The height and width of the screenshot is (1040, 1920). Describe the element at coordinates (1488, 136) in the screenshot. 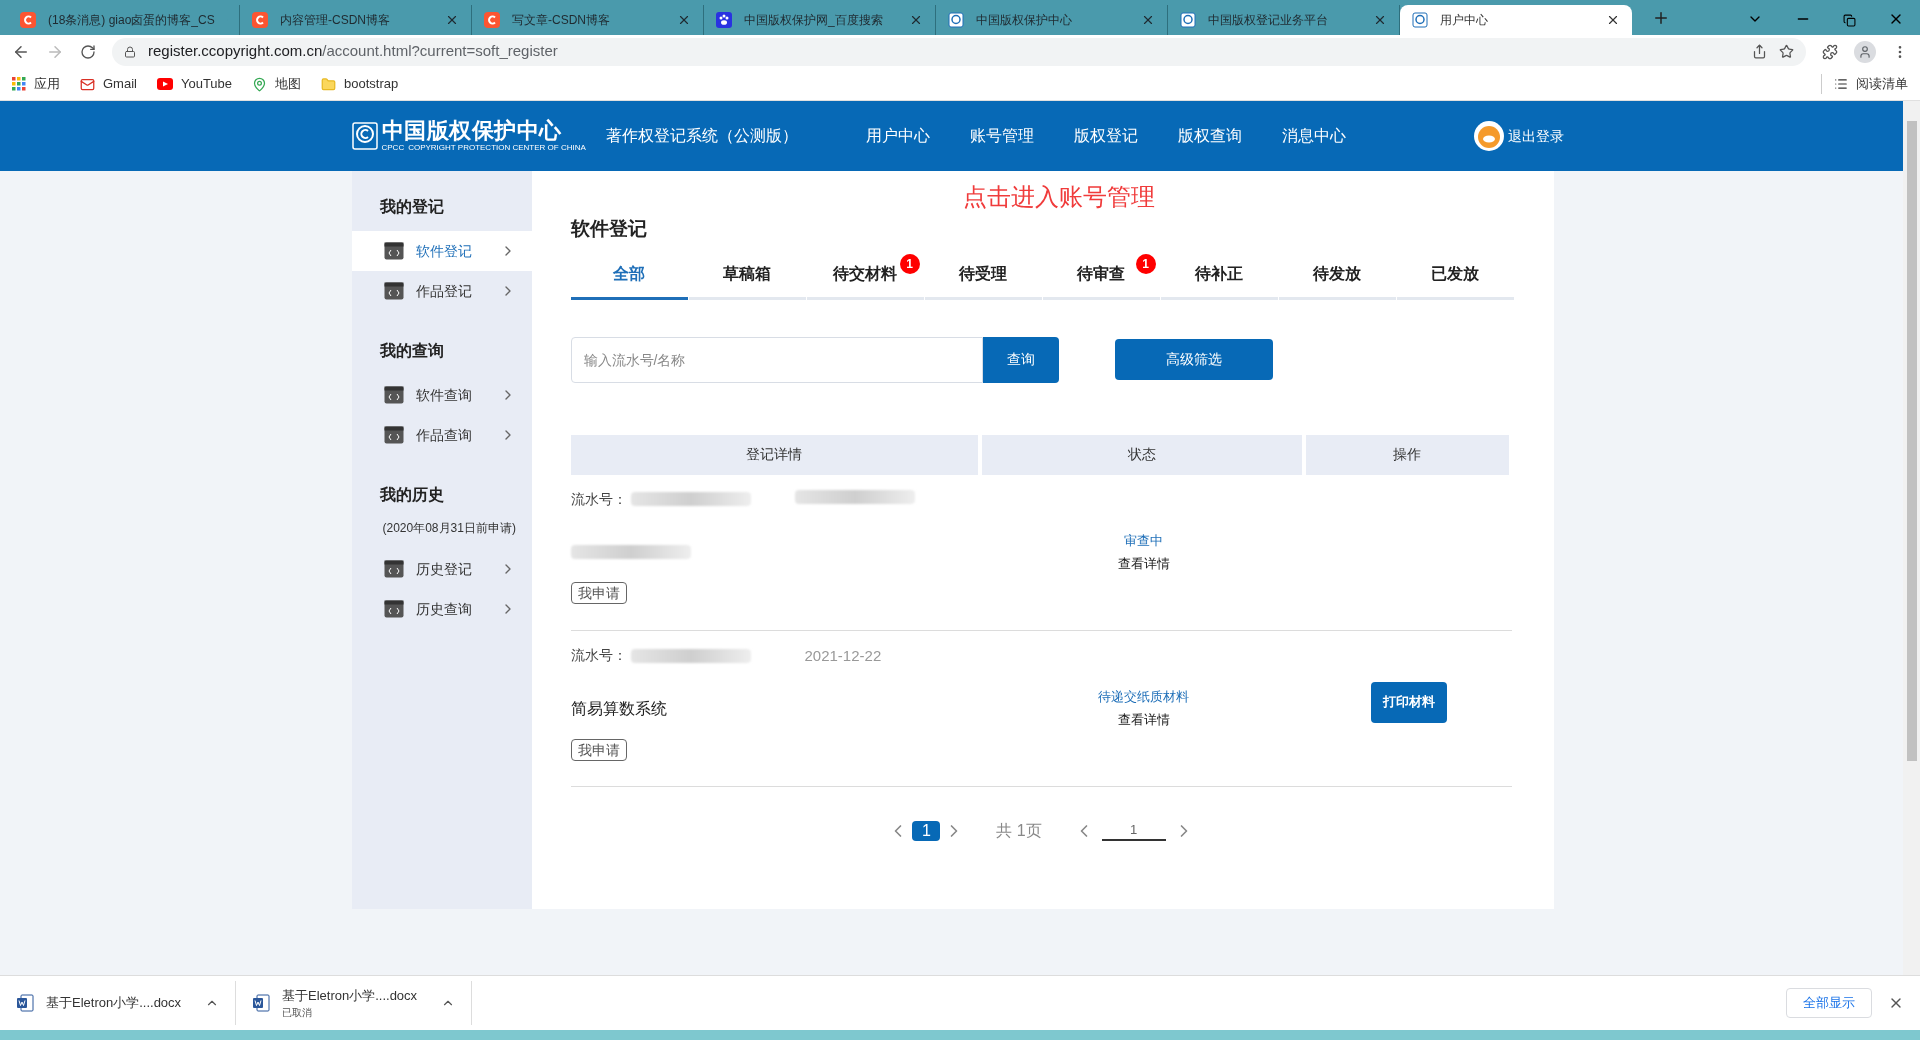

I see `mascot-avatar-icon` at that location.